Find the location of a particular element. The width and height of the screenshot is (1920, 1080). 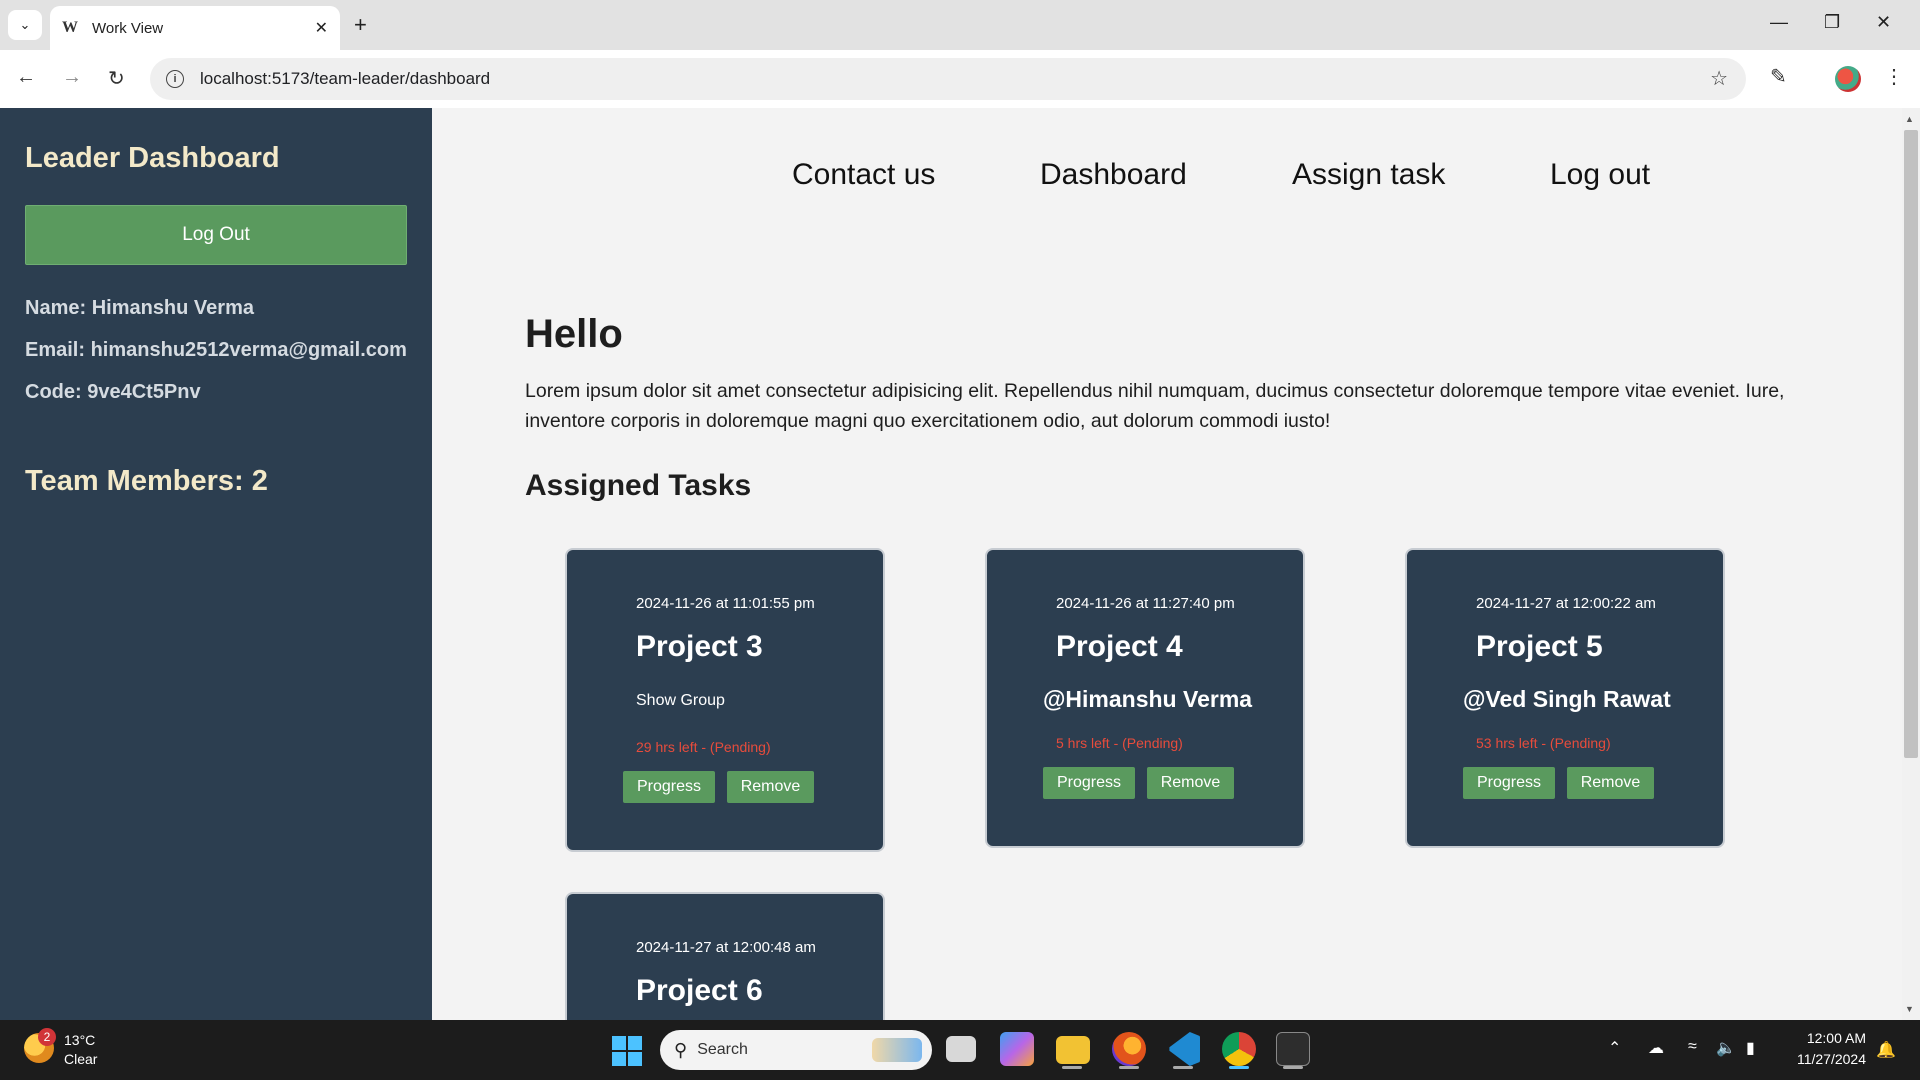

nav-contact-link: Contact us is located at coordinates (863, 175).